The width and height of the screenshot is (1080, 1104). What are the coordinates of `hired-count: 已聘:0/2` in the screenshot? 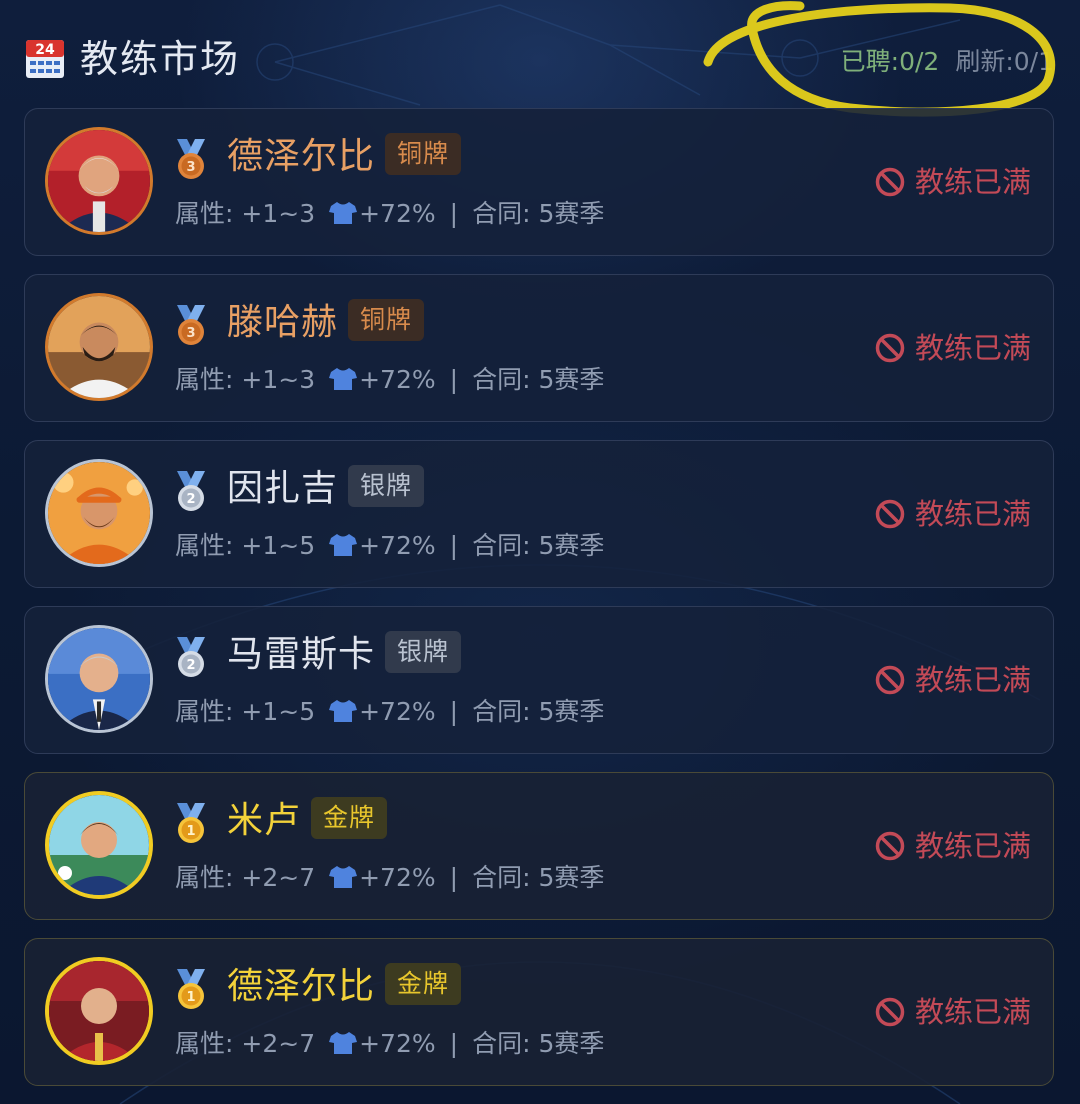 It's located at (890, 61).